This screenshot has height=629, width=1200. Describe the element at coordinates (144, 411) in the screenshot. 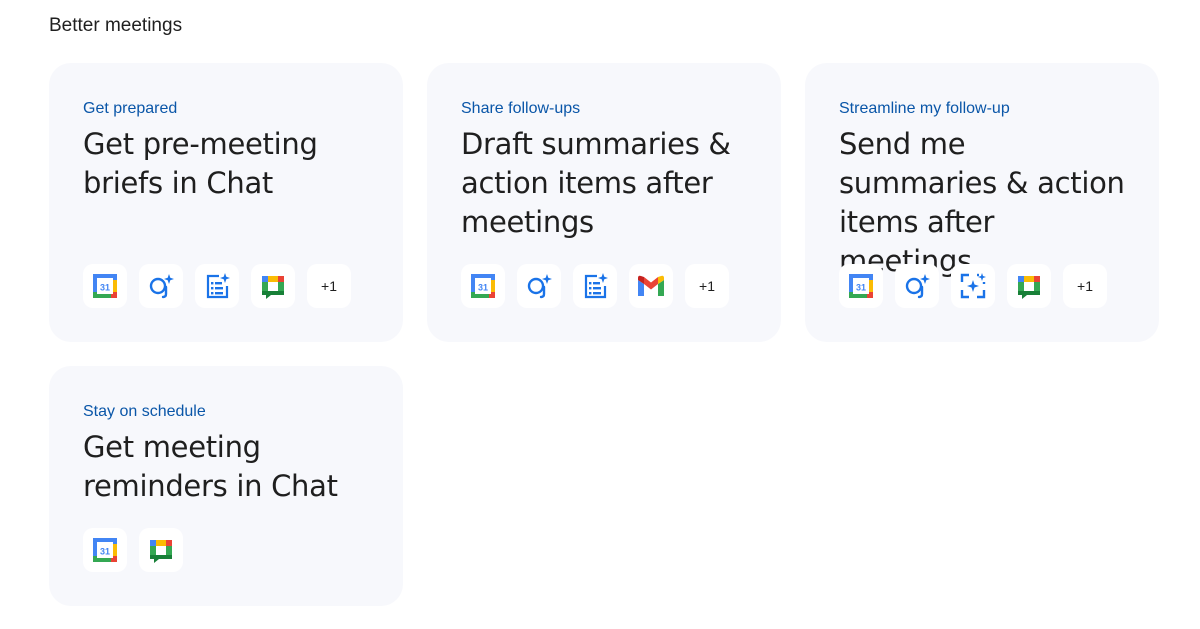

I see `card-eyebrow: Stay on schedule` at that location.